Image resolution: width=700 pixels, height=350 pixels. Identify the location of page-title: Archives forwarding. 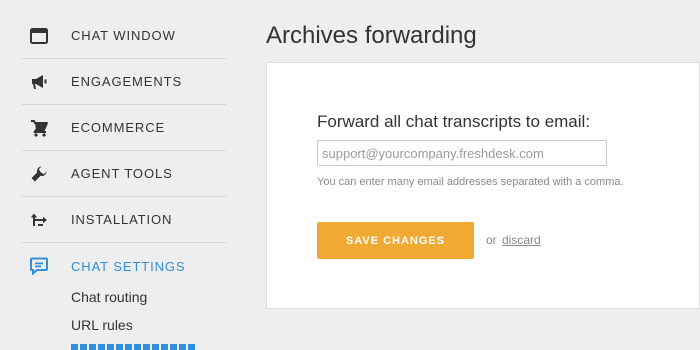
(371, 35).